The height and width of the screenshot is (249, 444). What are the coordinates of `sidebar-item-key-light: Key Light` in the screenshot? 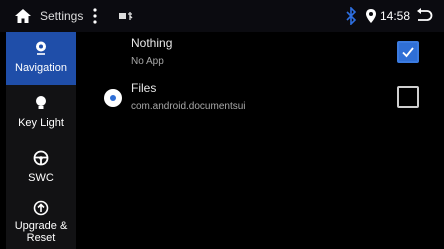 It's located at (41, 113).